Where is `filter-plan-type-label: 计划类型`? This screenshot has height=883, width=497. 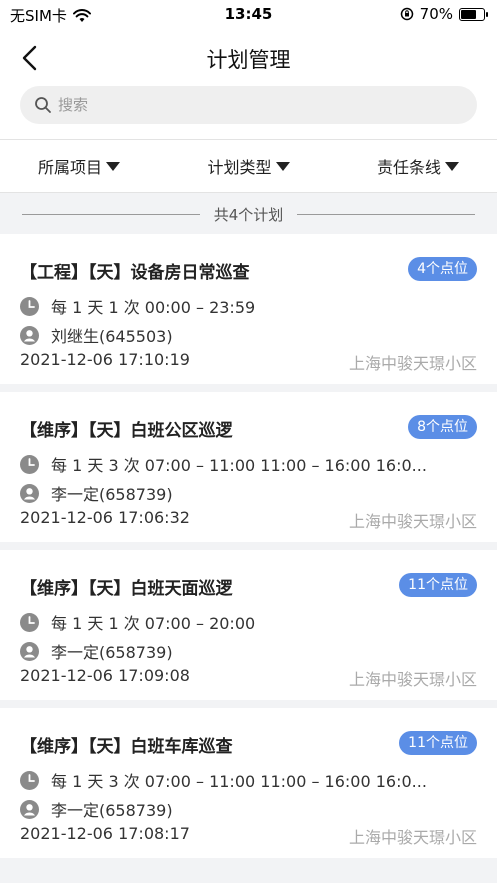 filter-plan-type-label: 计划类型 is located at coordinates (239, 167).